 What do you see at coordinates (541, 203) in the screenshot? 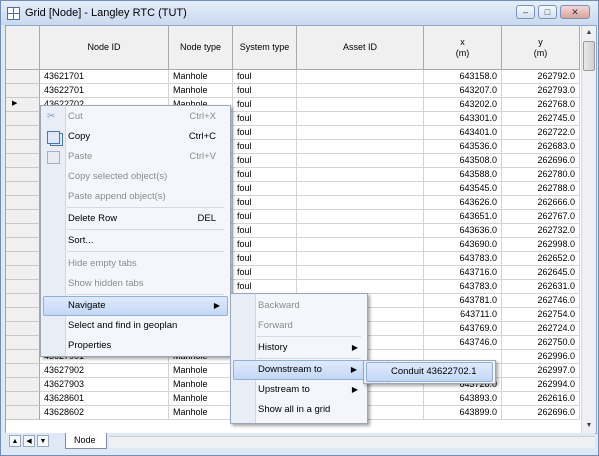
I see `cell-y: 262666.0` at bounding box center [541, 203].